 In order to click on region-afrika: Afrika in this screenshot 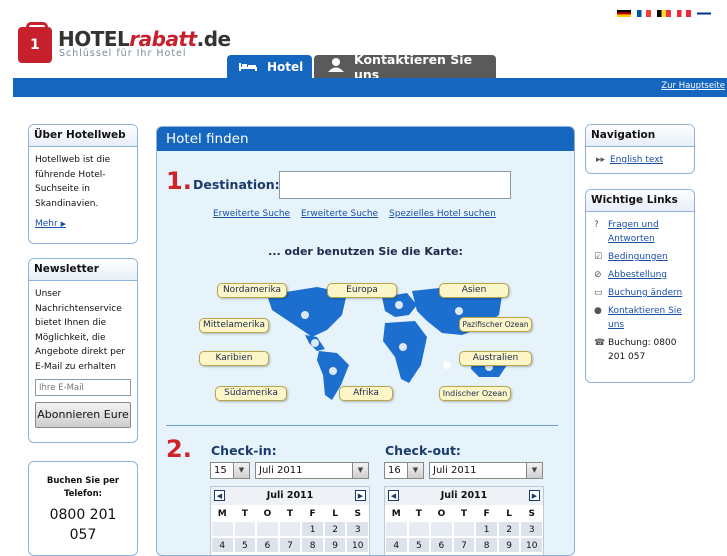, I will do `click(366, 393)`.